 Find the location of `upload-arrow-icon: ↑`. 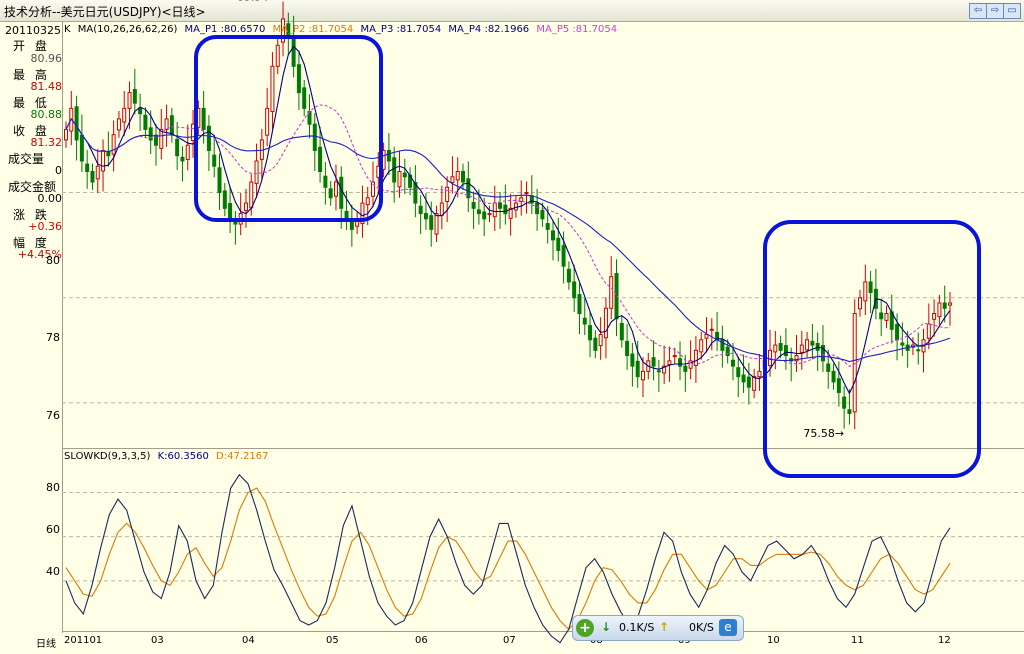

upload-arrow-icon: ↑ is located at coordinates (664, 627).